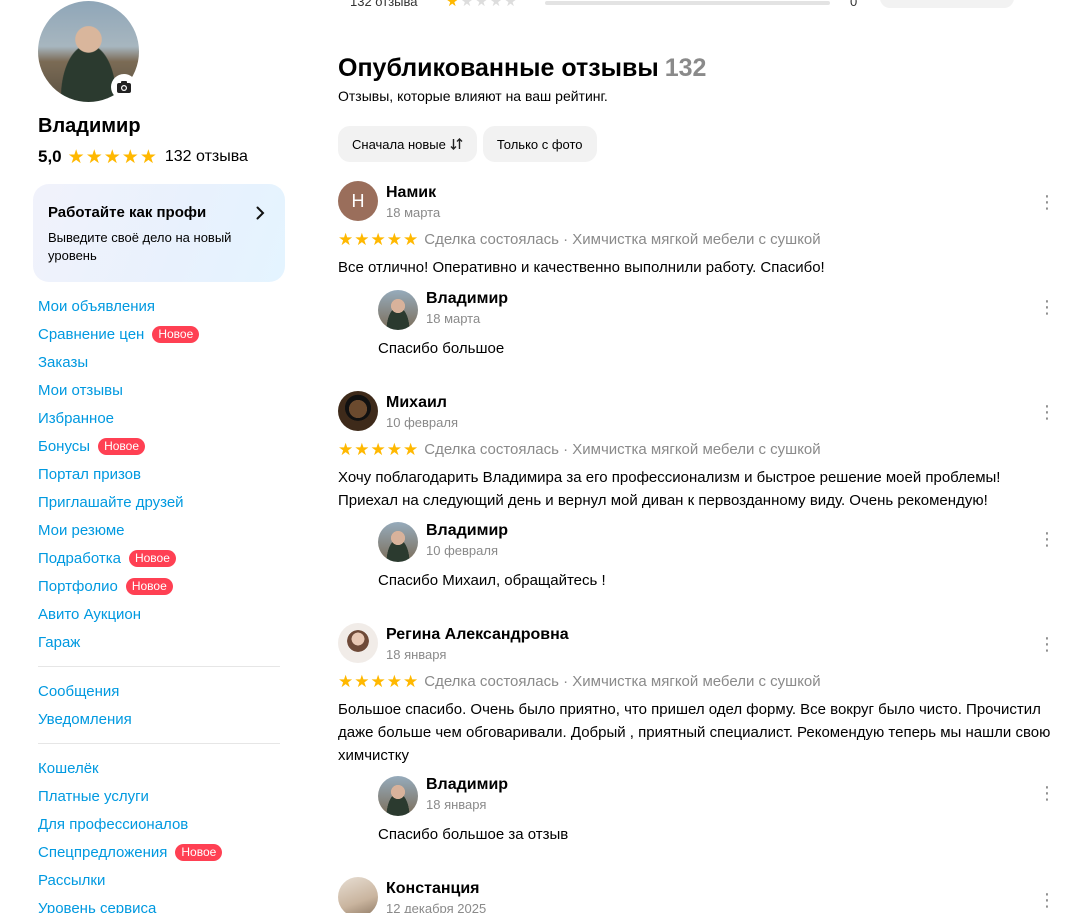  Describe the element at coordinates (64, 446) in the screenshot. I see `sidebar-item-label: Бонусы` at that location.